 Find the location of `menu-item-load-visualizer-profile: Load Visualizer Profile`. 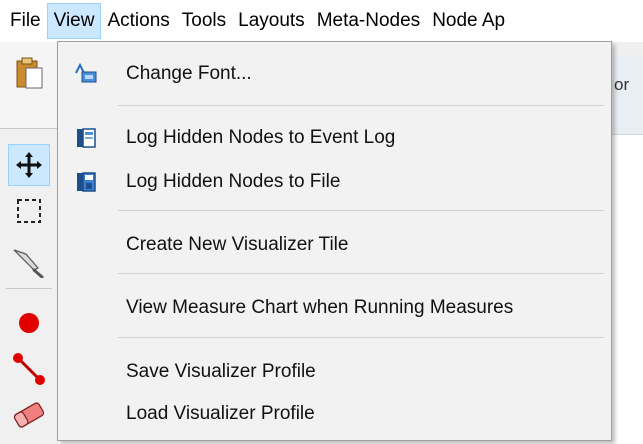

menu-item-load-visualizer-profile: Load Visualizer Profile is located at coordinates (334, 414).